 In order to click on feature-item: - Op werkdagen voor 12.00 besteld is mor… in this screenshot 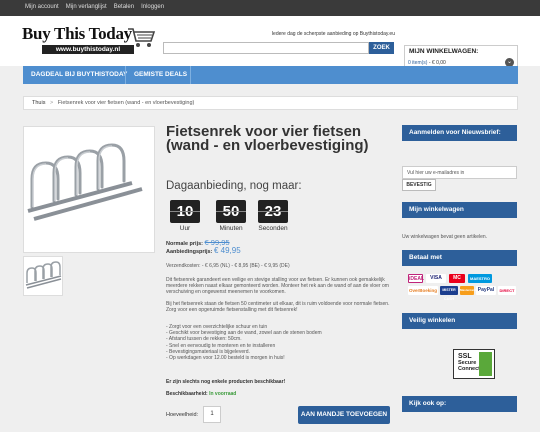, I will do `click(225, 358)`.